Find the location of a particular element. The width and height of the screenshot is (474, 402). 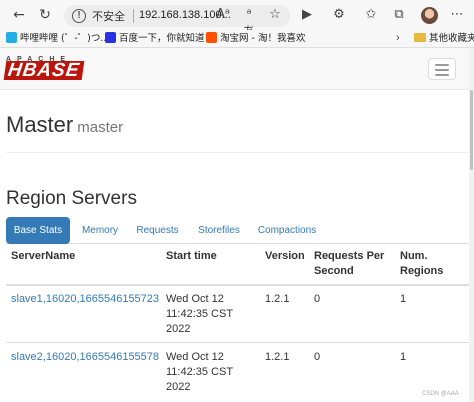

tab-memory: Memory is located at coordinates (100, 230).